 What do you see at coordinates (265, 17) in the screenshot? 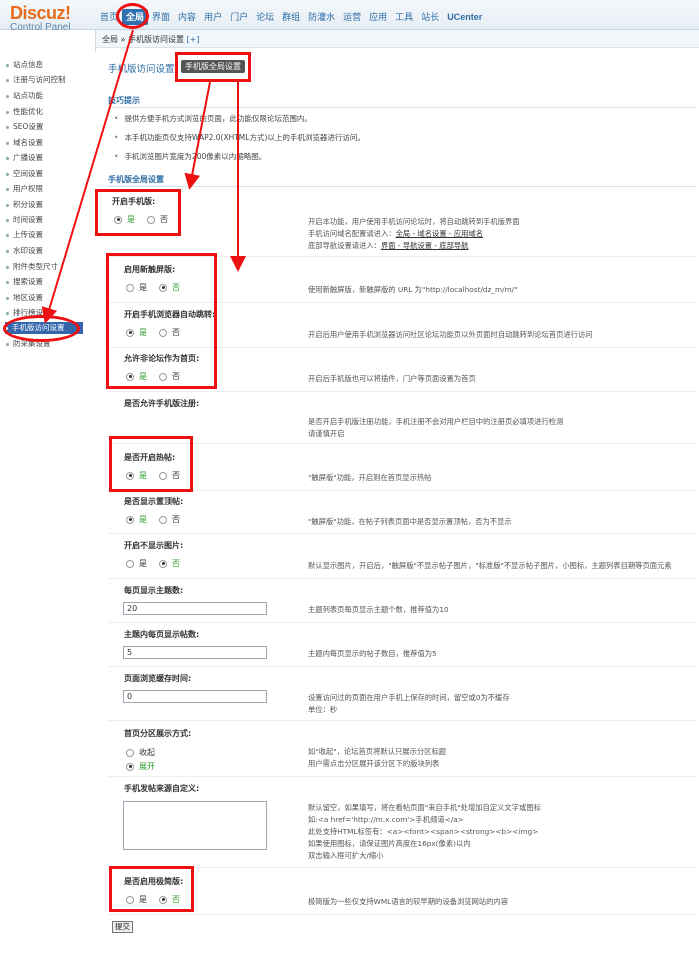
I see `nav-forum: 论坛` at bounding box center [265, 17].